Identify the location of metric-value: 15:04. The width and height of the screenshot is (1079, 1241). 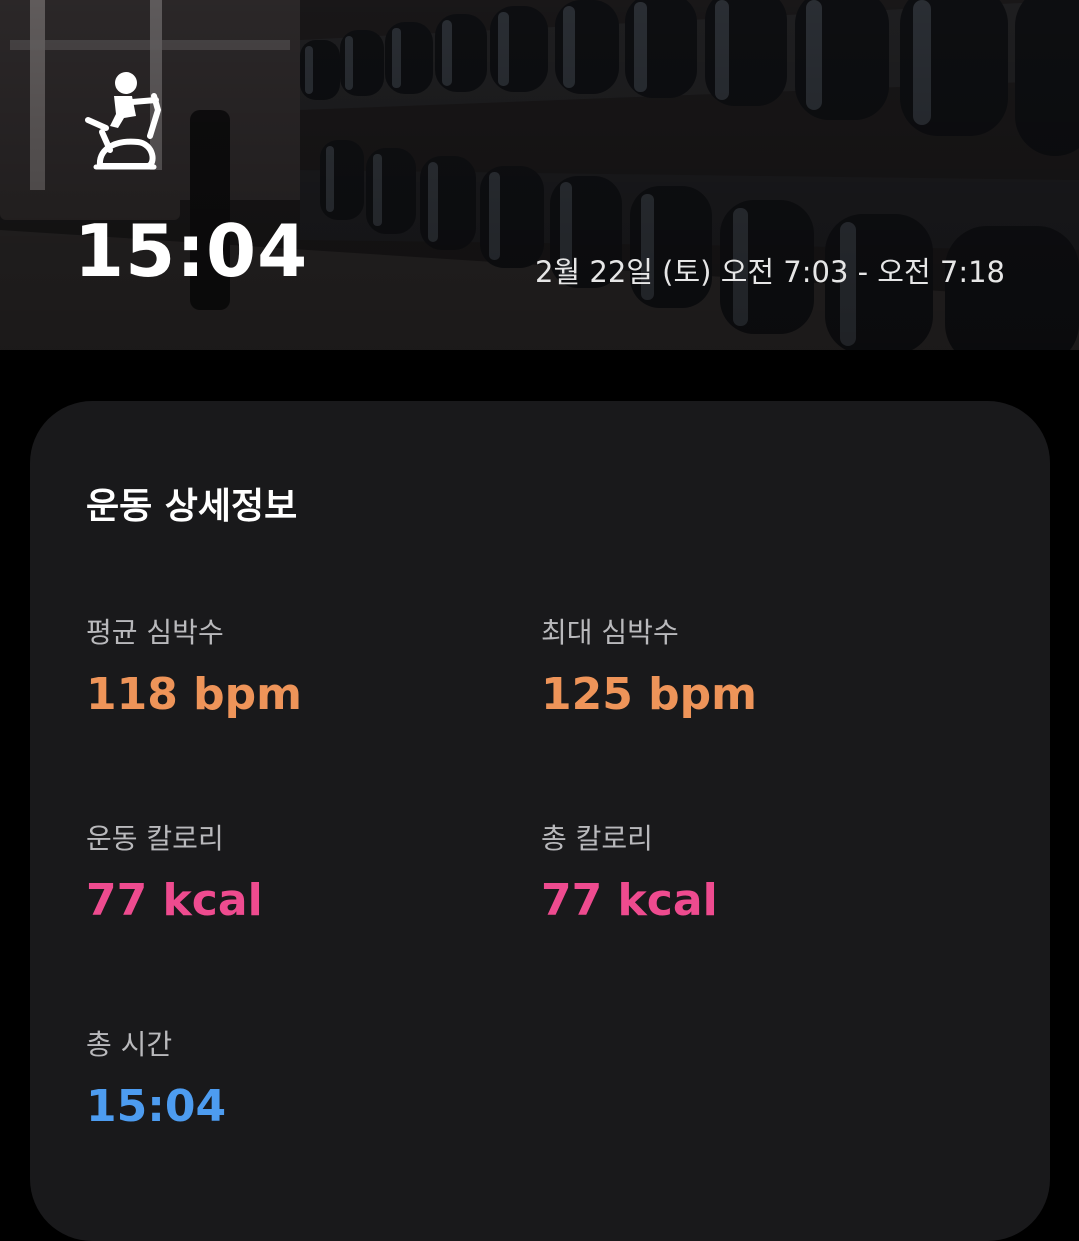
(156, 1106).